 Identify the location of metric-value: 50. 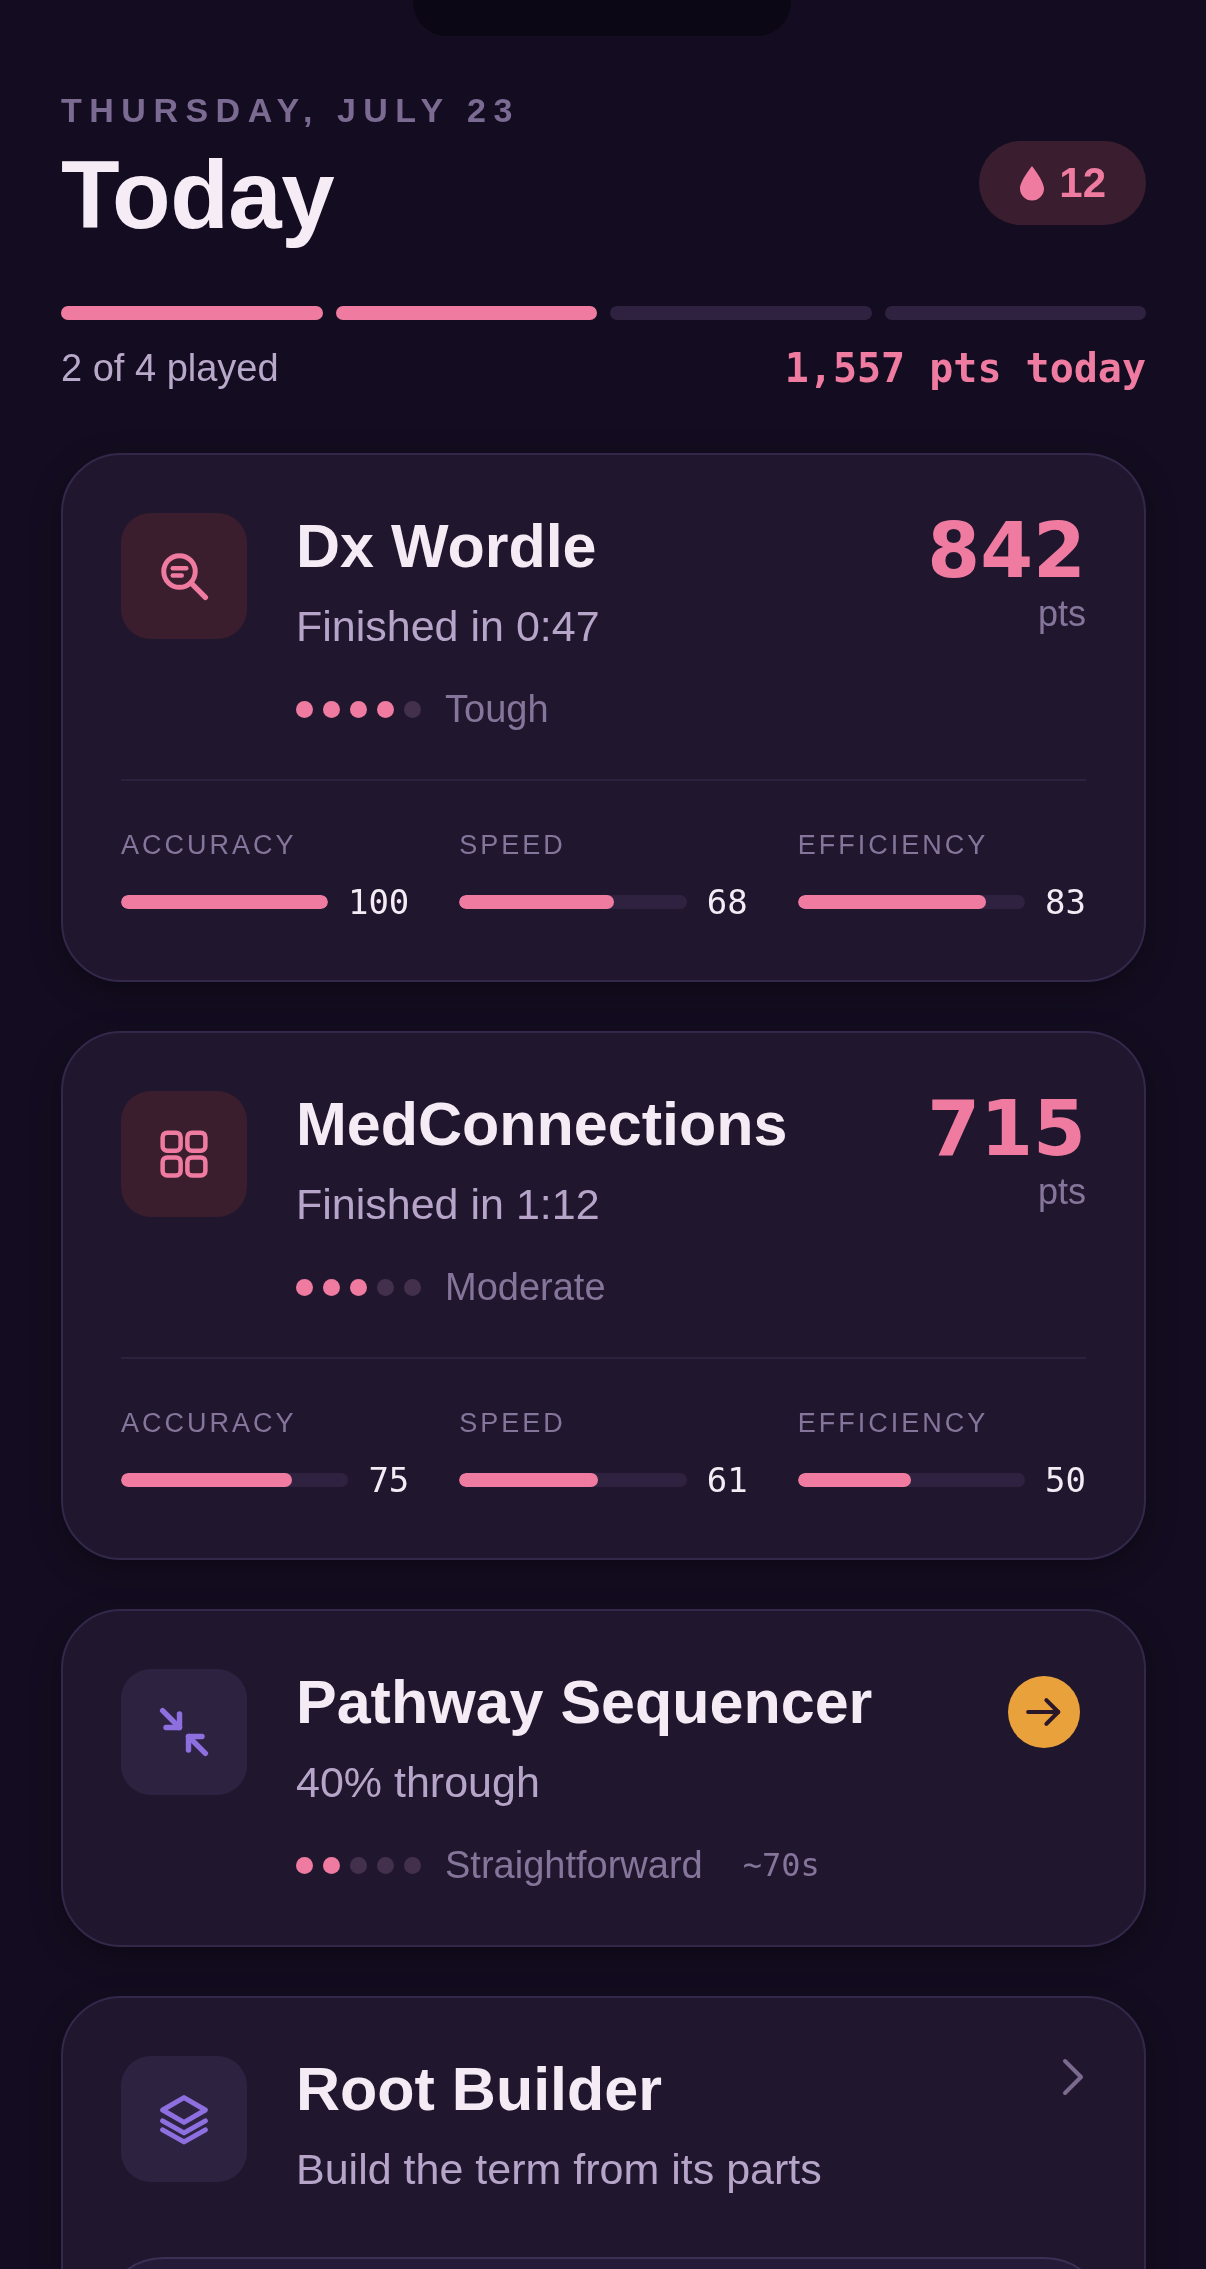
(1065, 1480).